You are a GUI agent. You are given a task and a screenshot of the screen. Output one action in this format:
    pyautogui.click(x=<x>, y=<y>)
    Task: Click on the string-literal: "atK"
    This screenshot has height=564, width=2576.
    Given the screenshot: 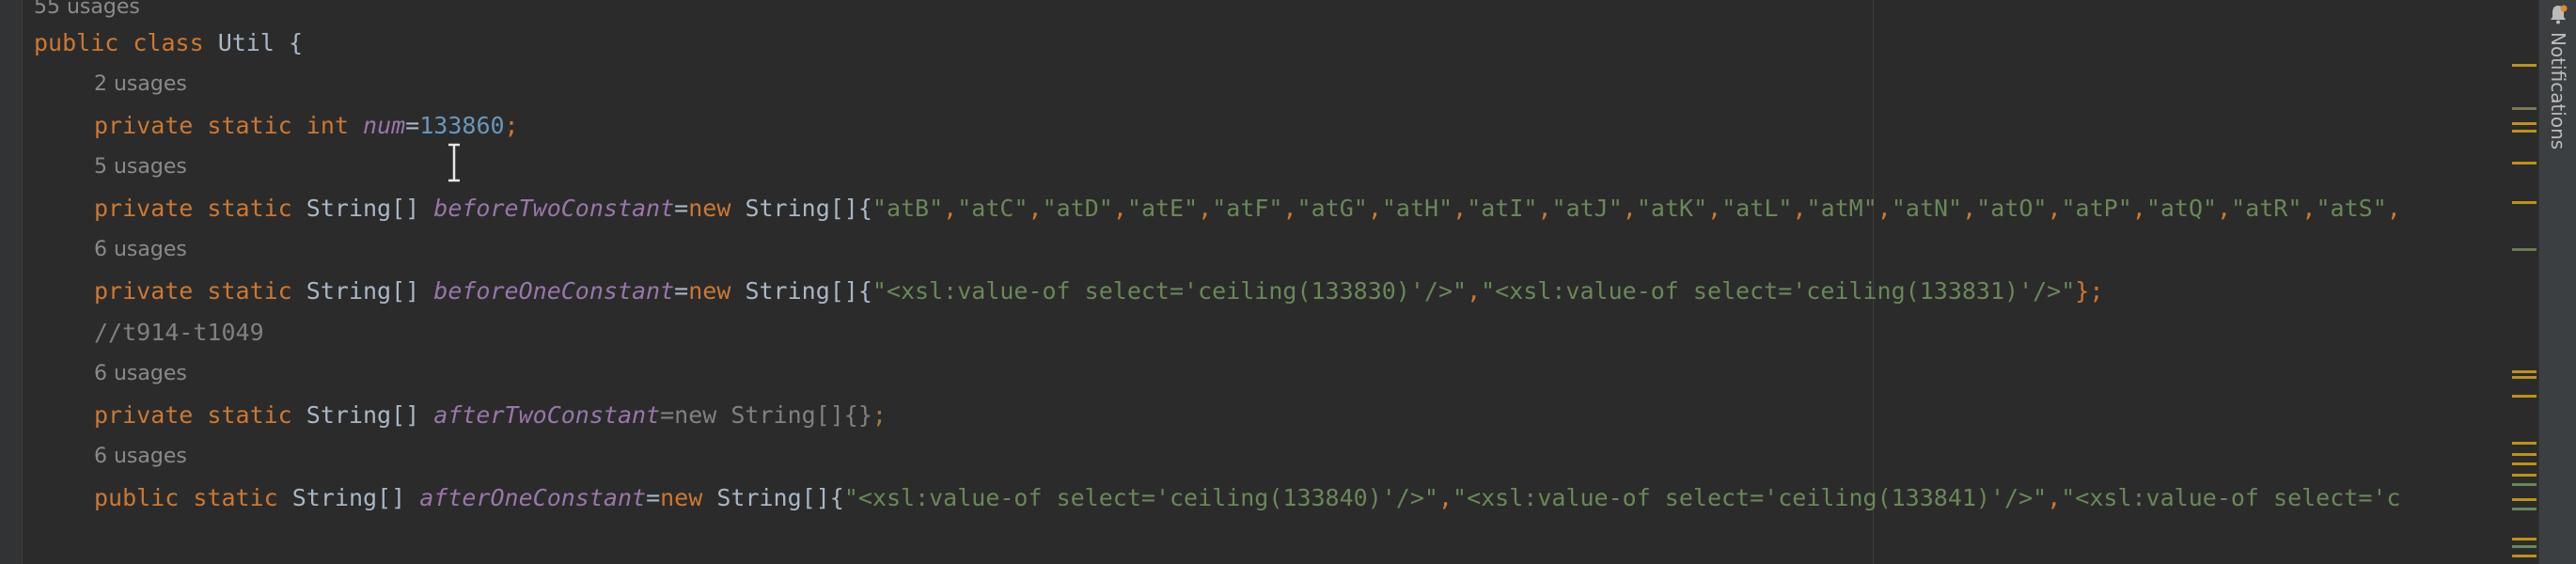 What is the action you would take?
    pyautogui.click(x=1672, y=208)
    